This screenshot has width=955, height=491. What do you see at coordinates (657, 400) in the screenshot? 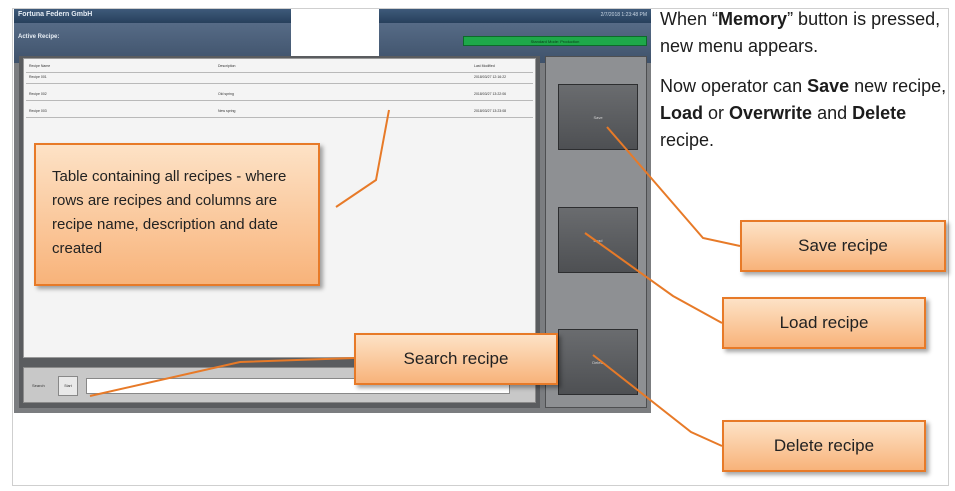
I see `connector-delete` at bounding box center [657, 400].